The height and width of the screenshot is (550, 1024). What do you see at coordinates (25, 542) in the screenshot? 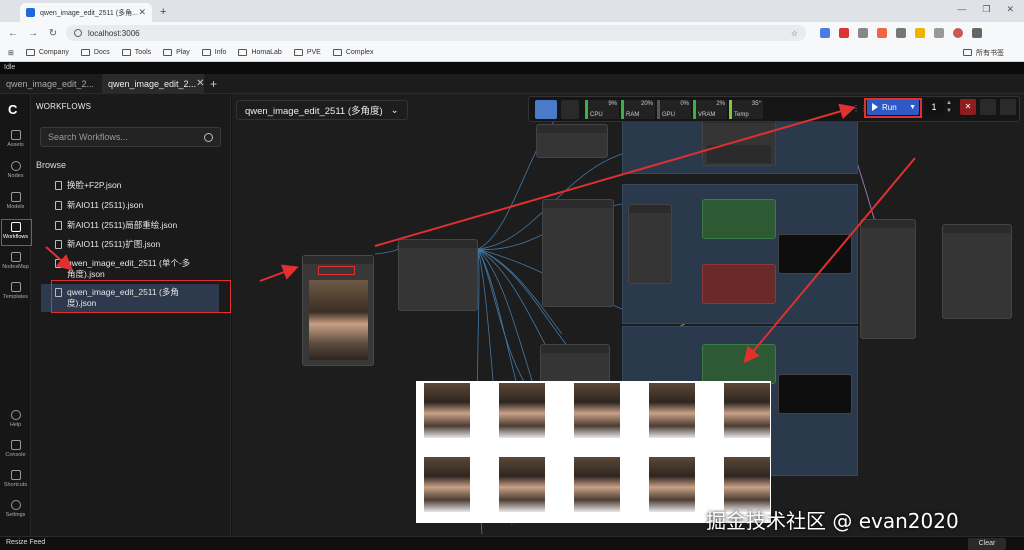
I see `resize-feed-button: Resize Feed` at bounding box center [25, 542].